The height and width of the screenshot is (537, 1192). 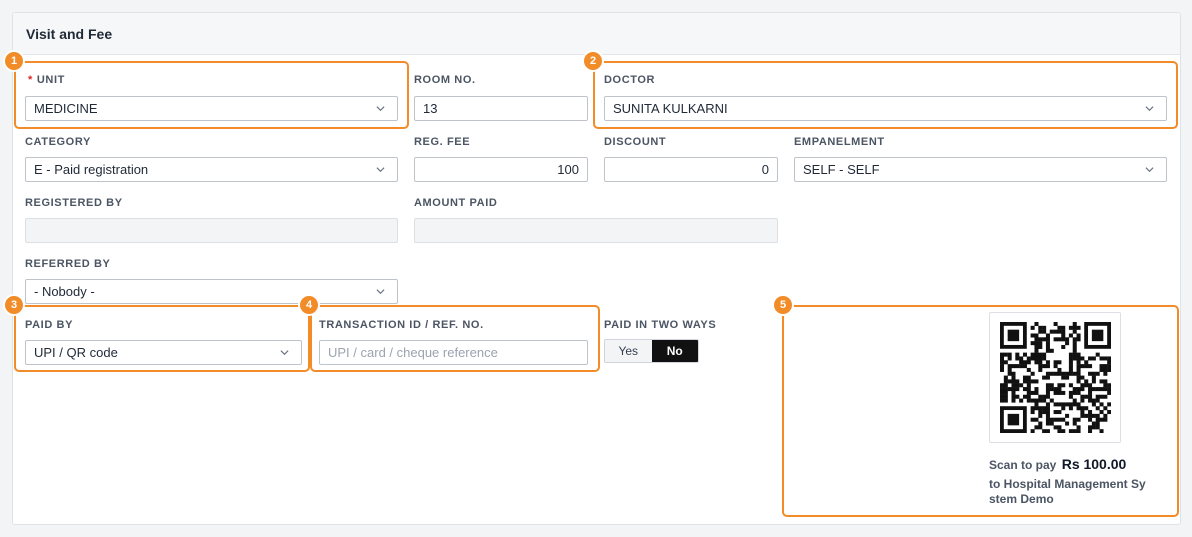 I want to click on annotation-badge-1: 1, so click(x=14, y=61).